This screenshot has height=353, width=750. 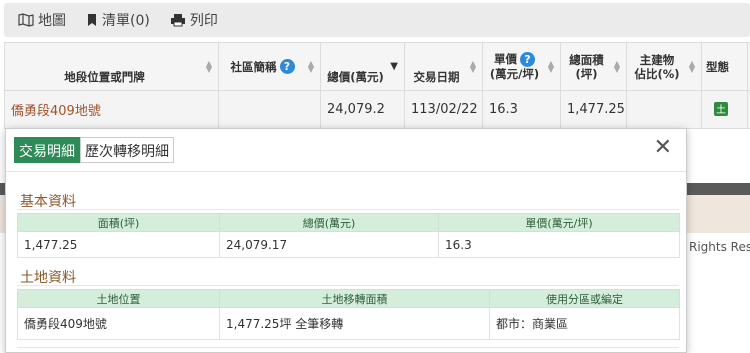 I want to click on print-button: 列印, so click(x=194, y=20).